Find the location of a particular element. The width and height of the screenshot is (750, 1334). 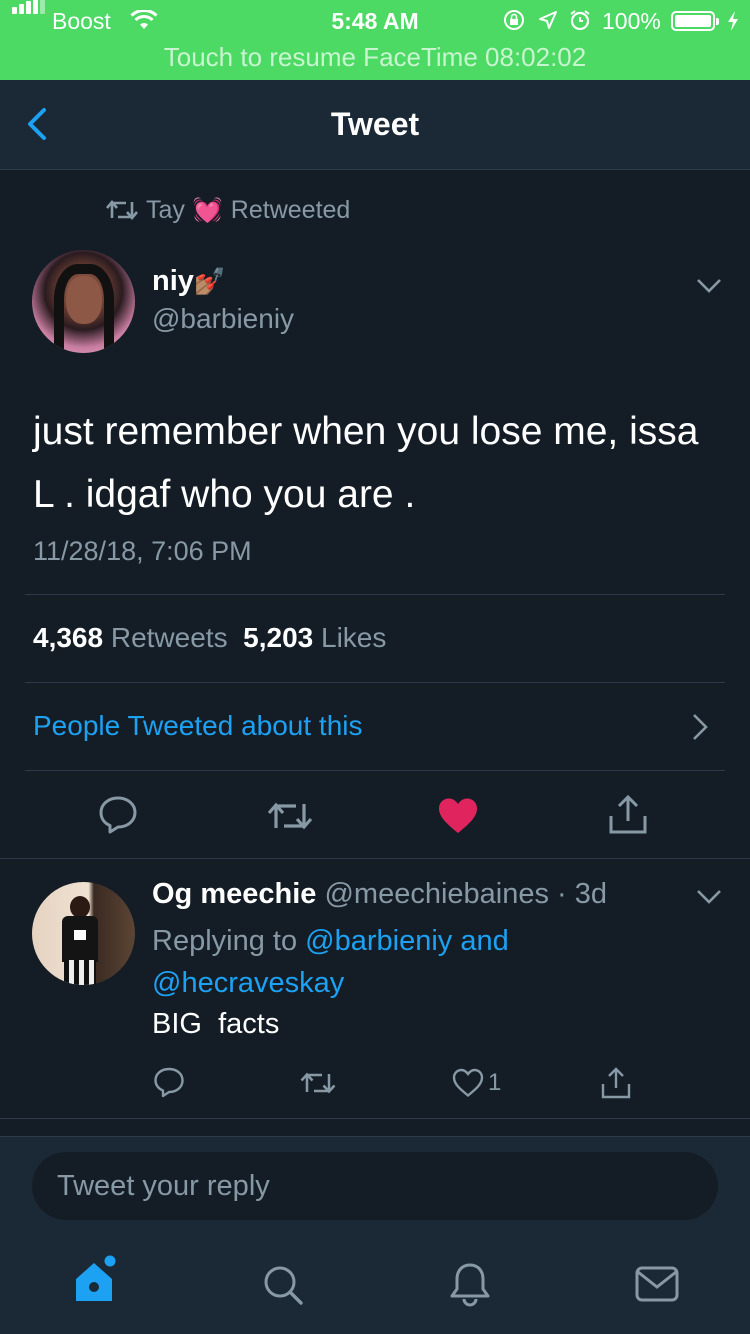

retweeted-label: Retweeted is located at coordinates (290, 209).